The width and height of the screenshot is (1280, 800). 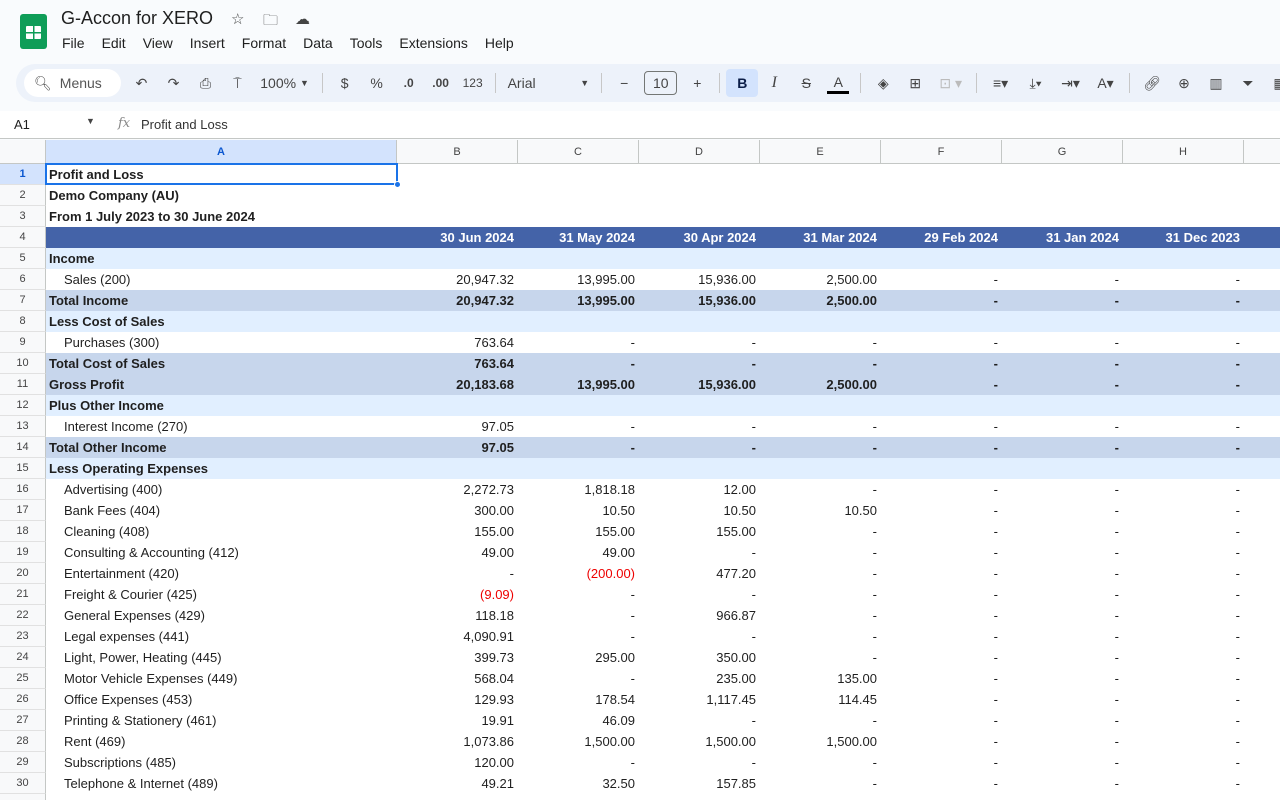 What do you see at coordinates (23, 797) in the screenshot?
I see `row-header` at bounding box center [23, 797].